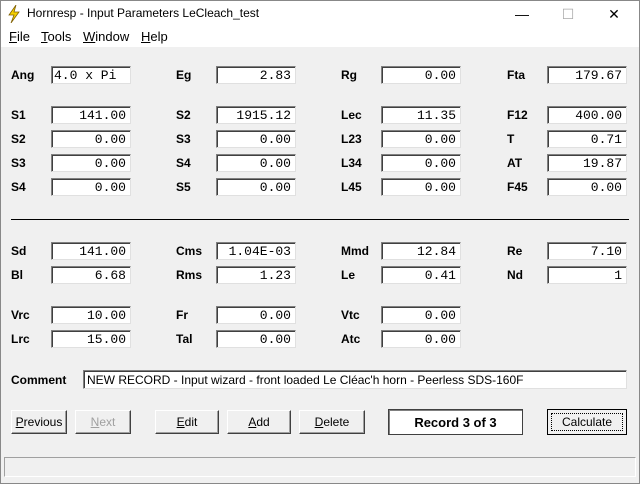 This screenshot has height=484, width=640. What do you see at coordinates (19, 251) in the screenshot?
I see `label-sd: Sd` at bounding box center [19, 251].